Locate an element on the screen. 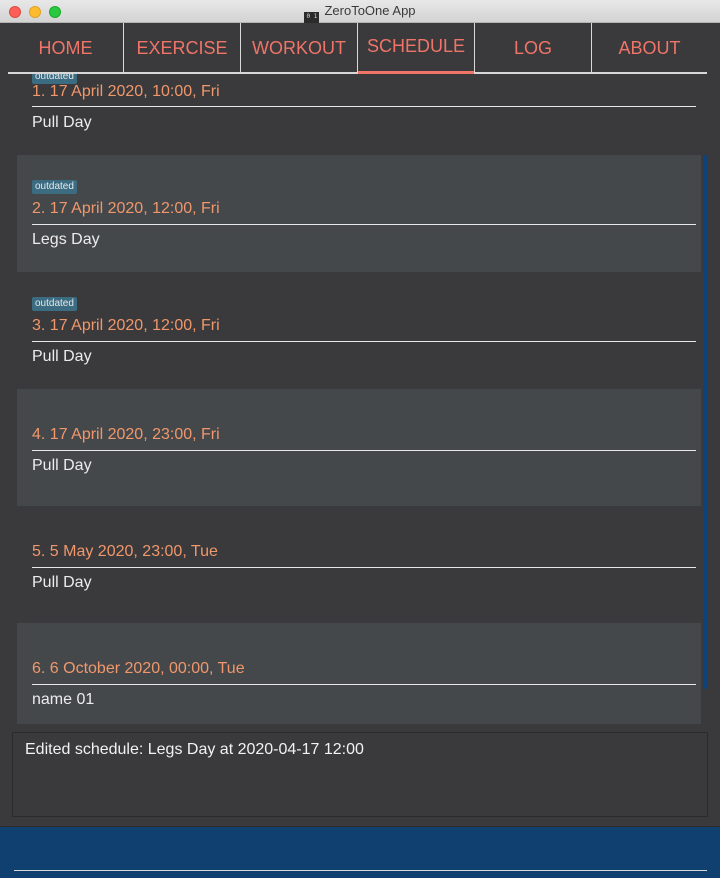 The width and height of the screenshot is (720, 878). window-title: ZeroToOne App is located at coordinates (370, 10).